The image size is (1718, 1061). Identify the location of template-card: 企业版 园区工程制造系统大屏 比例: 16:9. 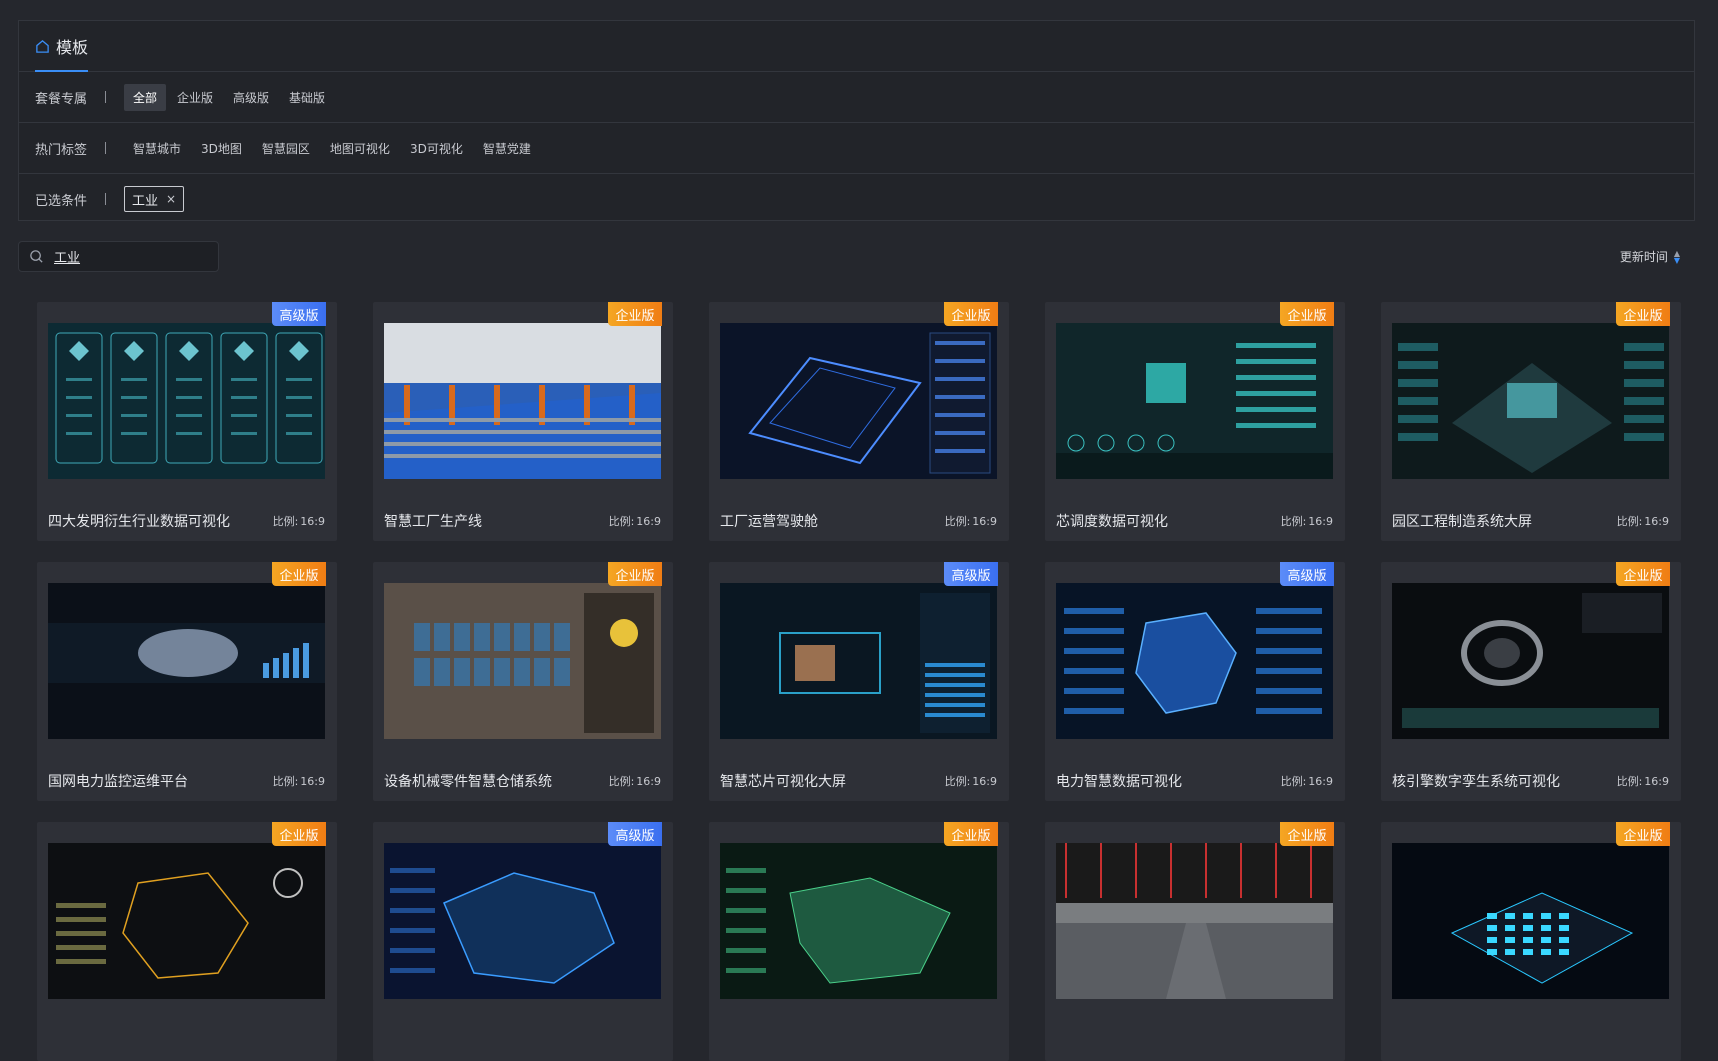
(1531, 421).